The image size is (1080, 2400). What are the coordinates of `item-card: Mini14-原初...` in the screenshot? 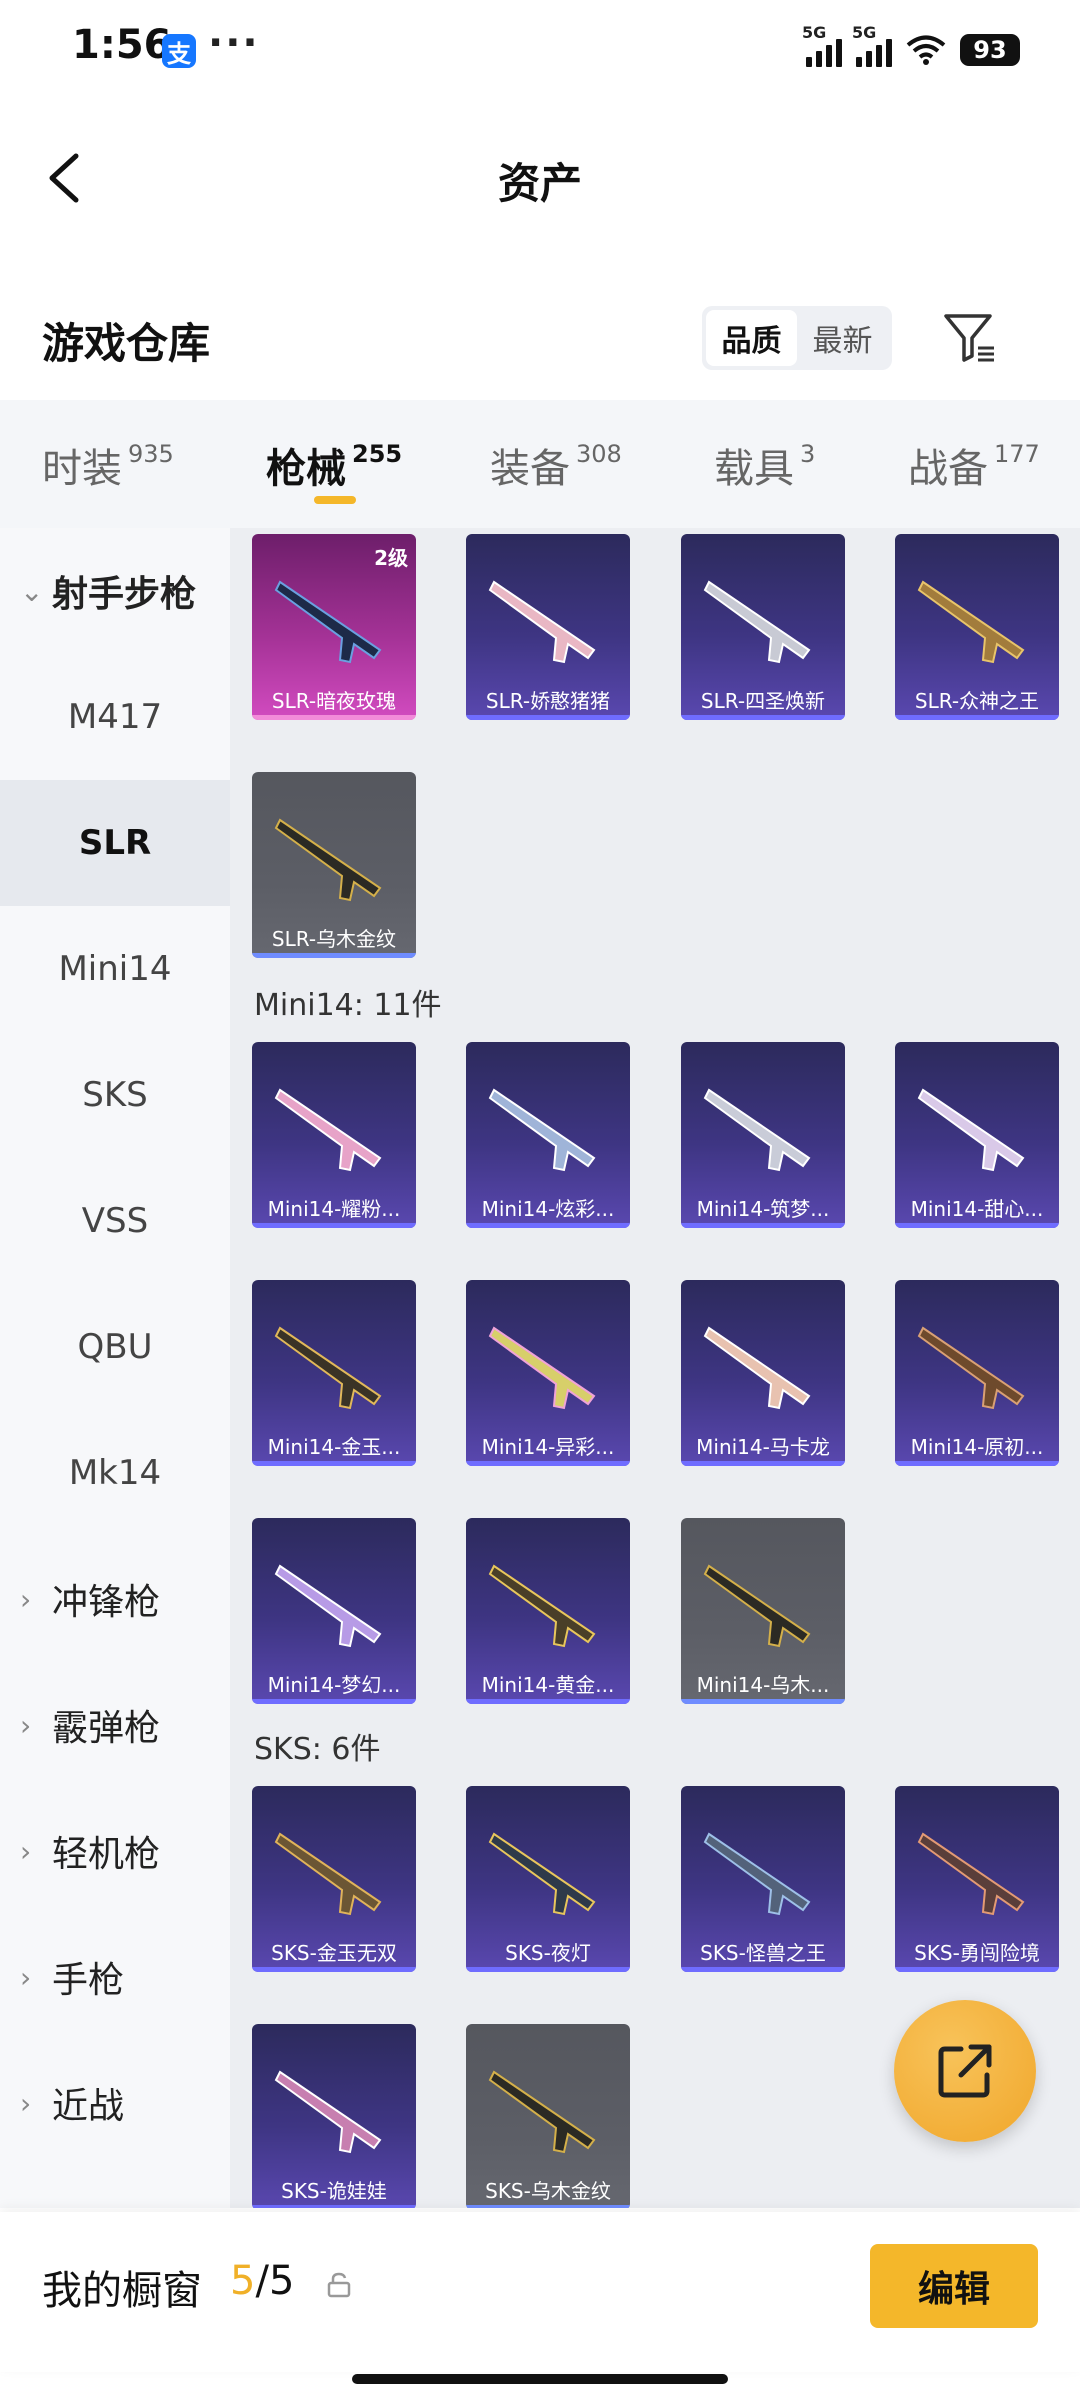 It's located at (977, 1373).